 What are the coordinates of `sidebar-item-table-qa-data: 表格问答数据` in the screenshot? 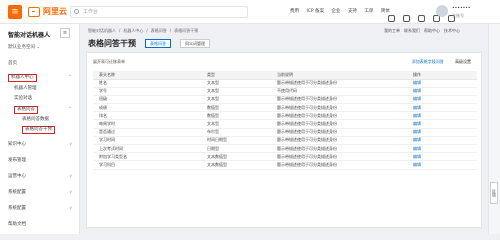 It's located at (48, 120).